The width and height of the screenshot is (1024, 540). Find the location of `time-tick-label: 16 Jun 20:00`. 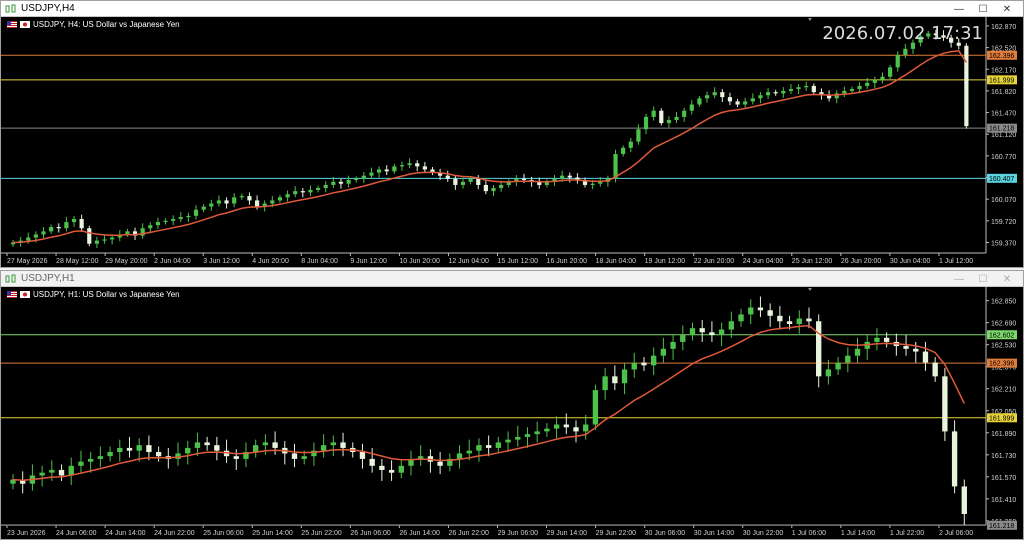

time-tick-label: 16 Jun 20:00 is located at coordinates (567, 261).